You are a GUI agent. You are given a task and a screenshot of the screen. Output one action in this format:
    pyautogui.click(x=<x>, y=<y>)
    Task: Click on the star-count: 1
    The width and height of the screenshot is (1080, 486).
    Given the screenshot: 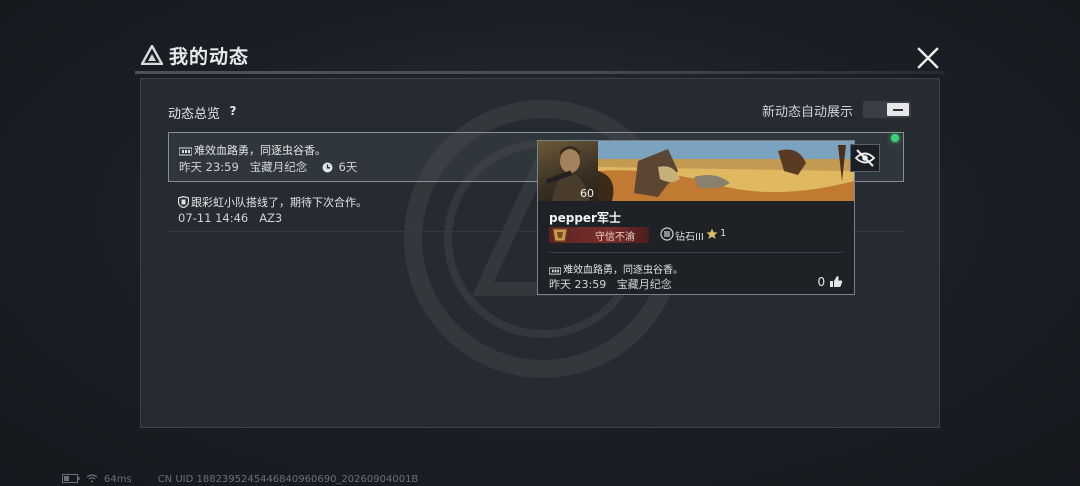 What is the action you would take?
    pyautogui.click(x=723, y=233)
    